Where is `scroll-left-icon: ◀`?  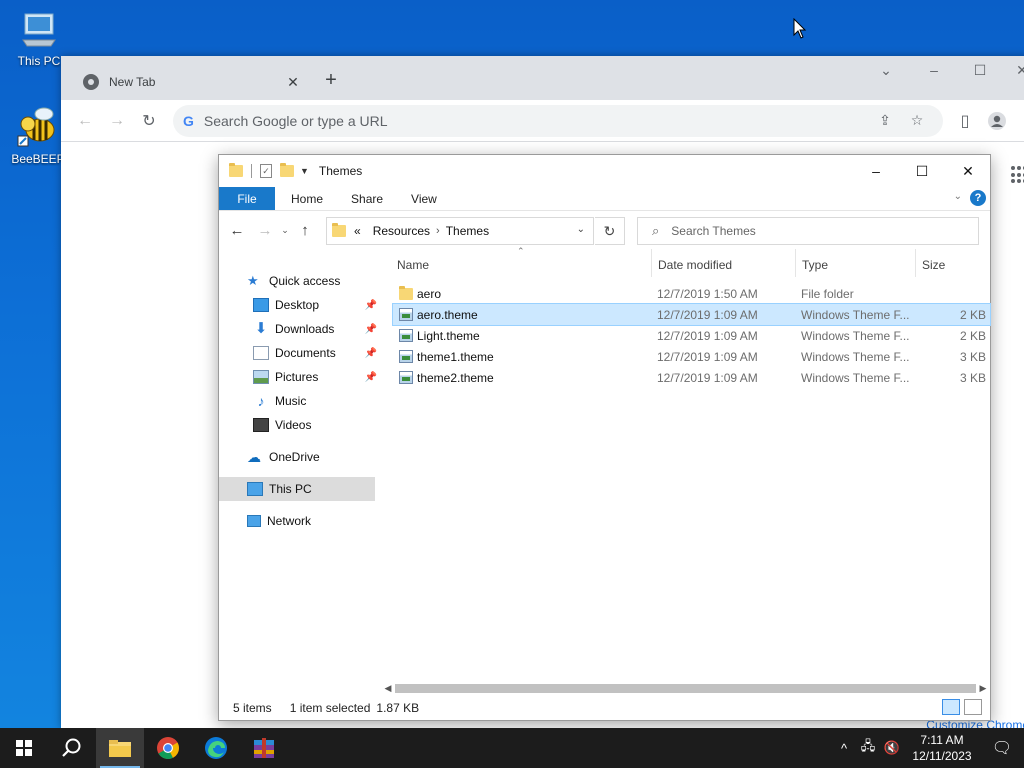 scroll-left-icon: ◀ is located at coordinates (388, 688).